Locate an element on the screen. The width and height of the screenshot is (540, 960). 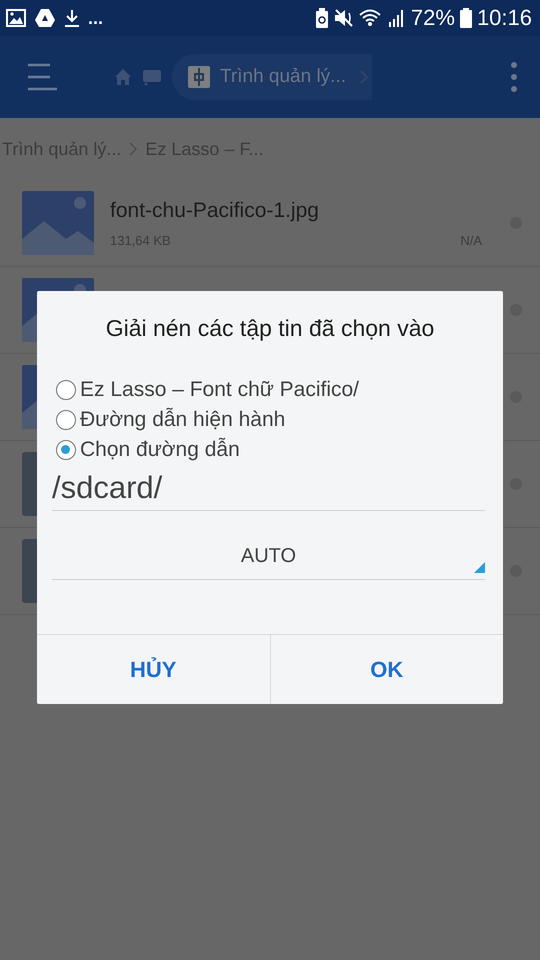
image-icon is located at coordinates (16, 18).